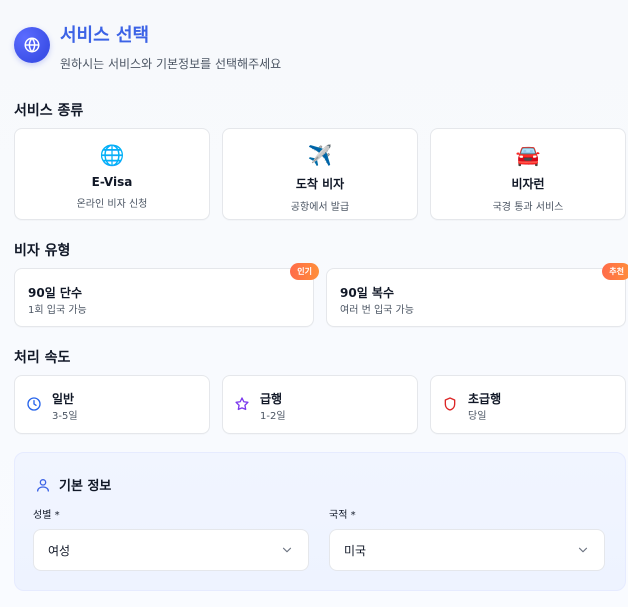  I want to click on car-icon: 🚘, so click(528, 155).